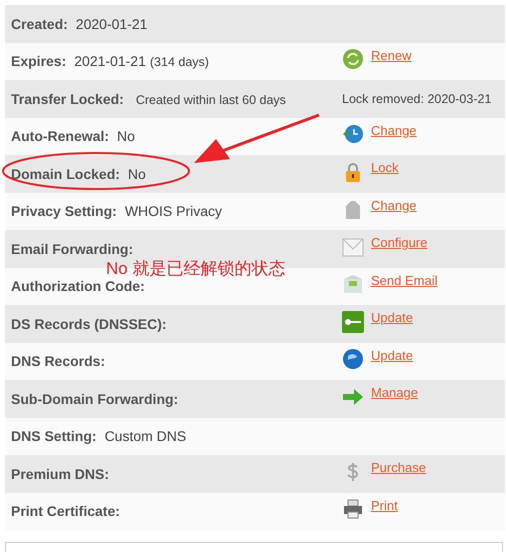  What do you see at coordinates (353, 247) in the screenshot?
I see `envelope-icon` at bounding box center [353, 247].